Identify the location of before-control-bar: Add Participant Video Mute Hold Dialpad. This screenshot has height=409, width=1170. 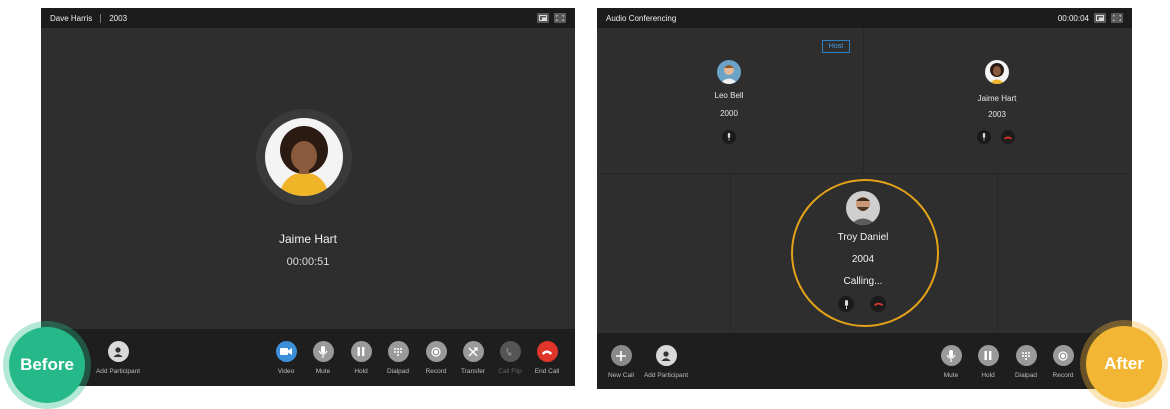
(308, 357).